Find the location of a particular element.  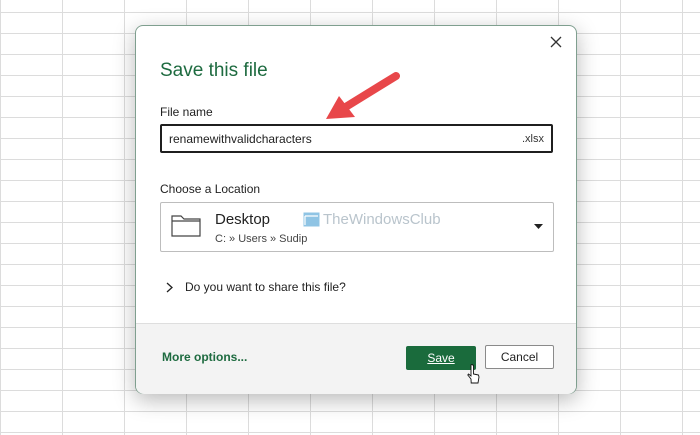

share-label: Do you want to share this file? is located at coordinates (265, 287).